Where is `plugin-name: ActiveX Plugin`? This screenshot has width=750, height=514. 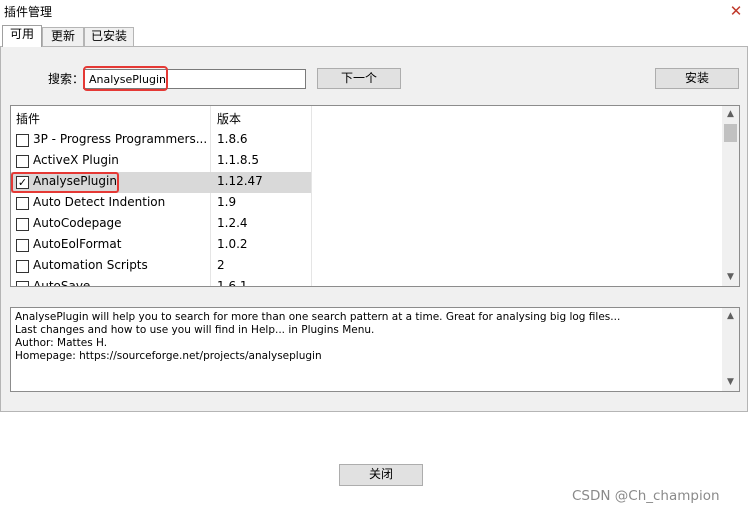 plugin-name: ActiveX Plugin is located at coordinates (76, 160).